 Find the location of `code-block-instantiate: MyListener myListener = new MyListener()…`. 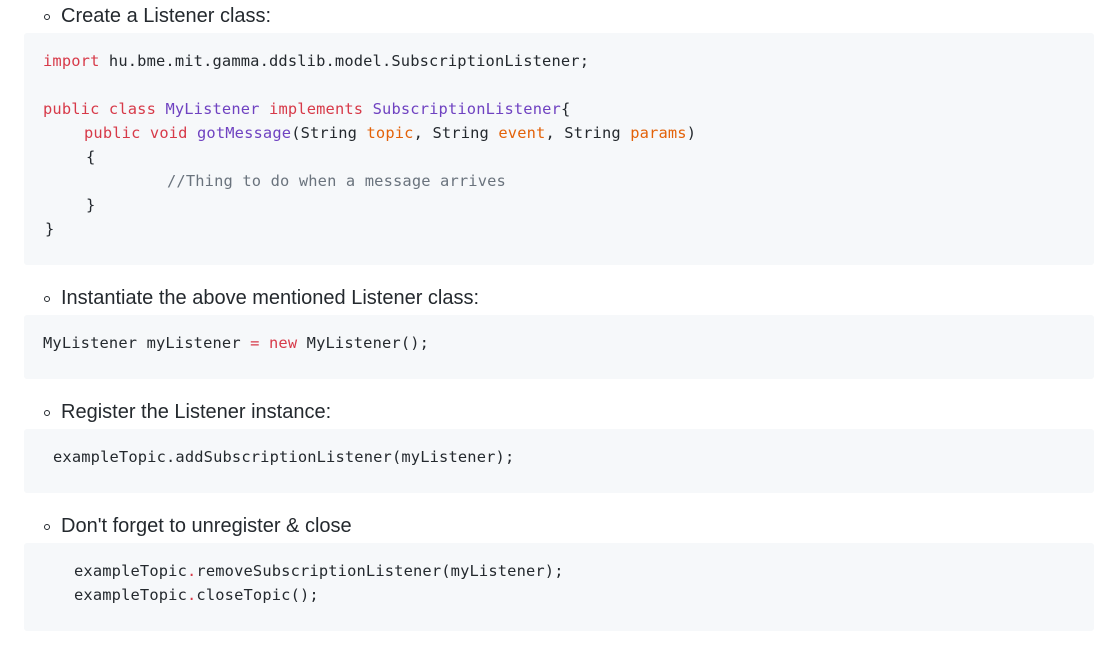

code-block-instantiate: MyListener myListener = new MyListener()… is located at coordinates (559, 347).